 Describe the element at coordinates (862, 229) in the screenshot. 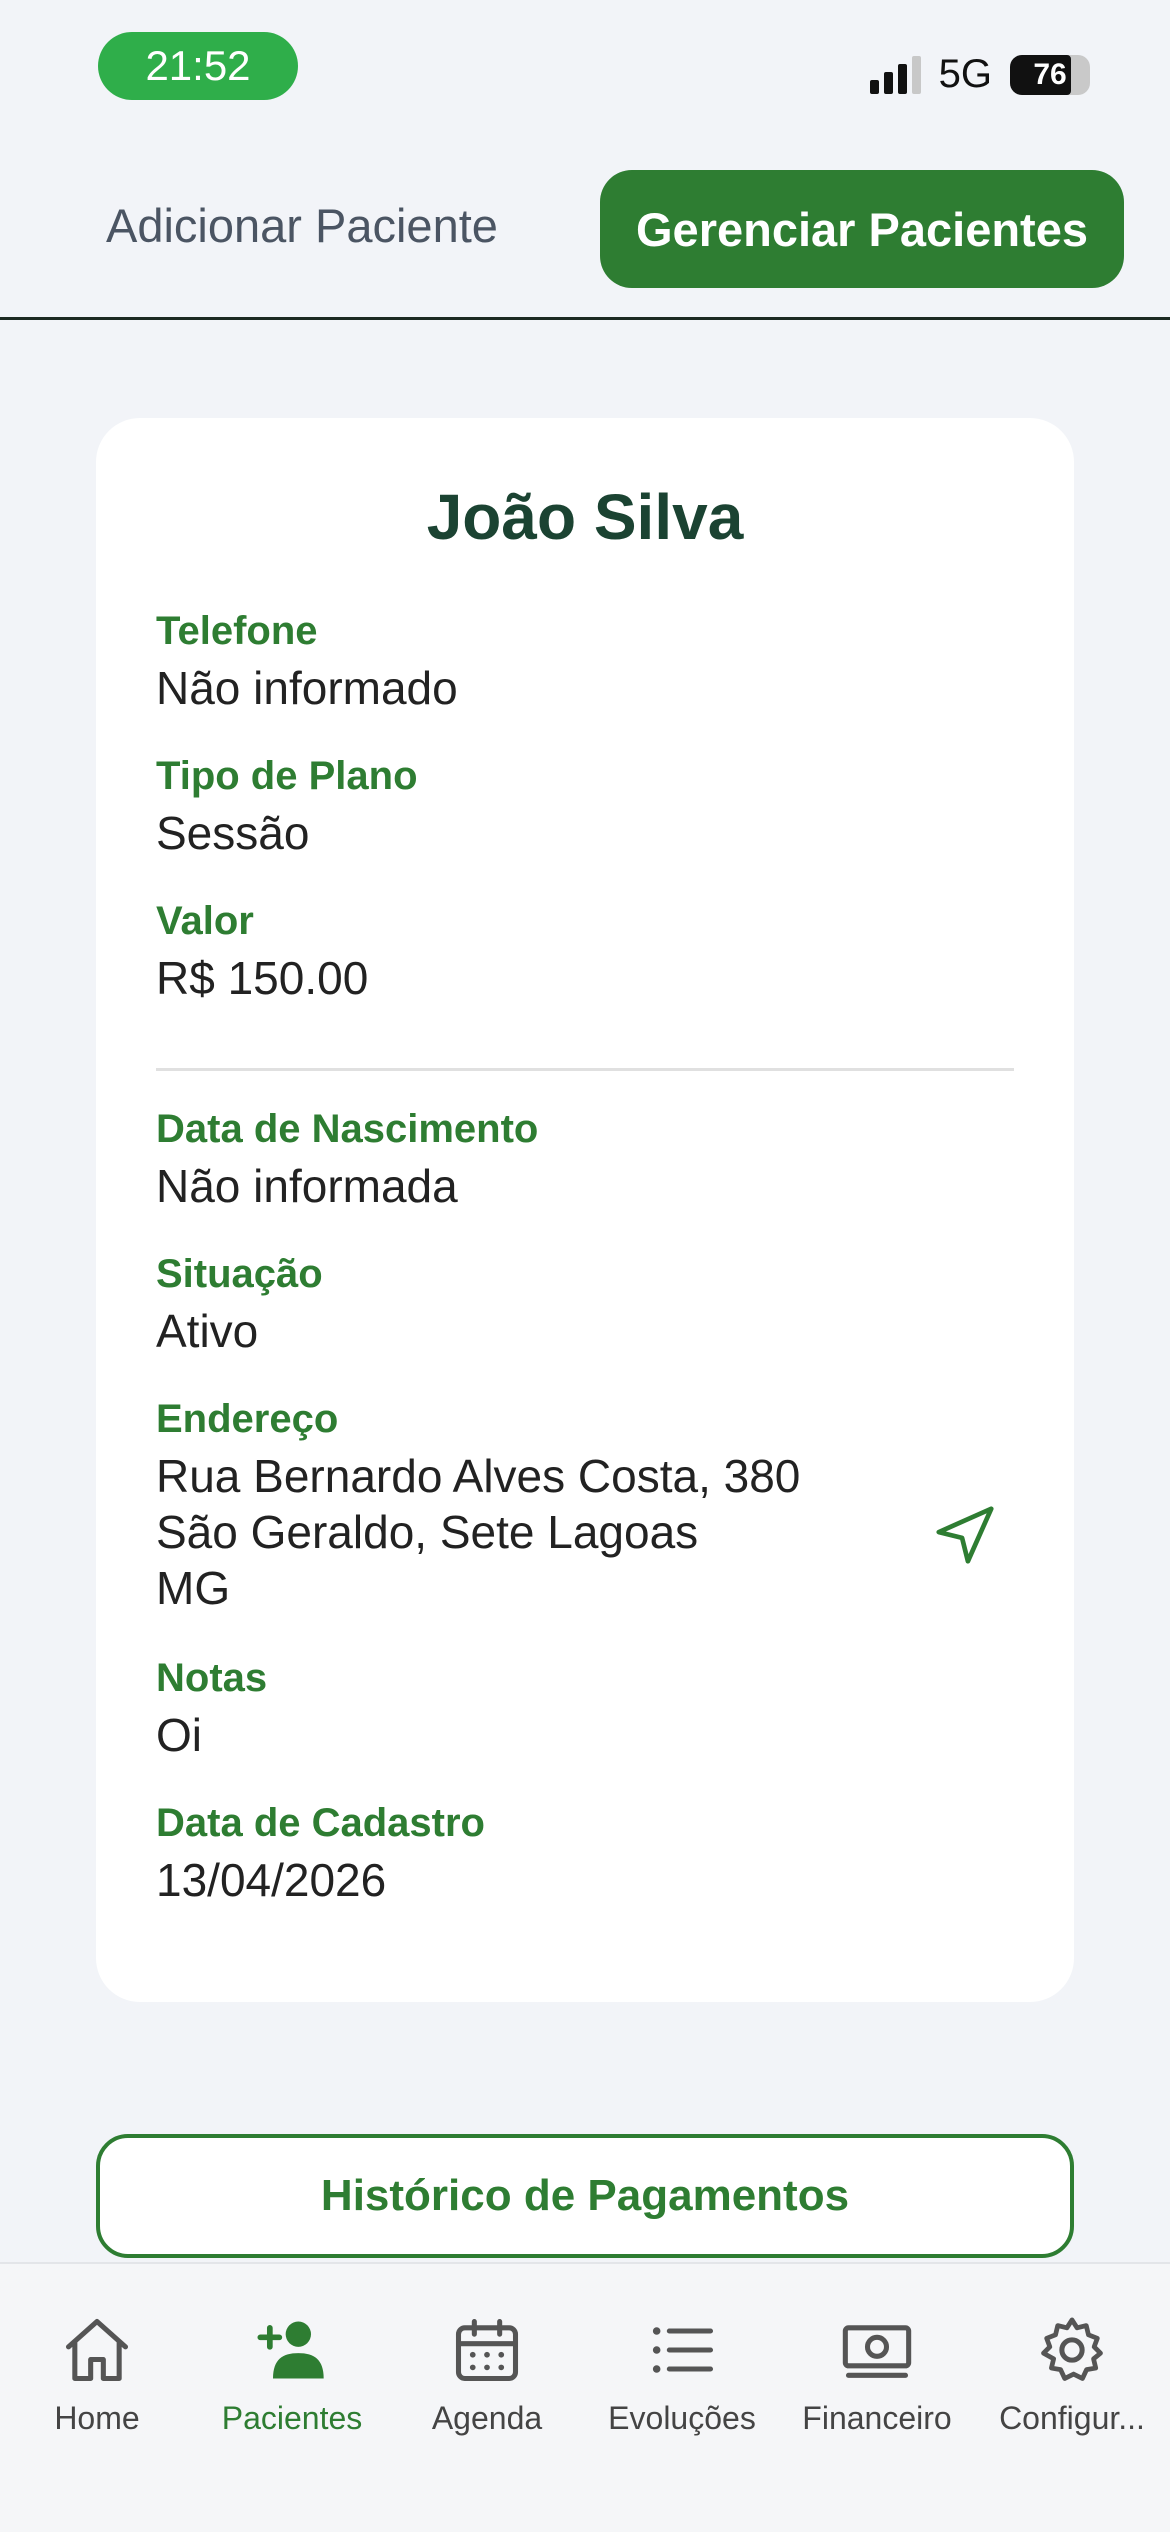

I see `tab-manage-patients: Gerenciar Pacientes` at that location.